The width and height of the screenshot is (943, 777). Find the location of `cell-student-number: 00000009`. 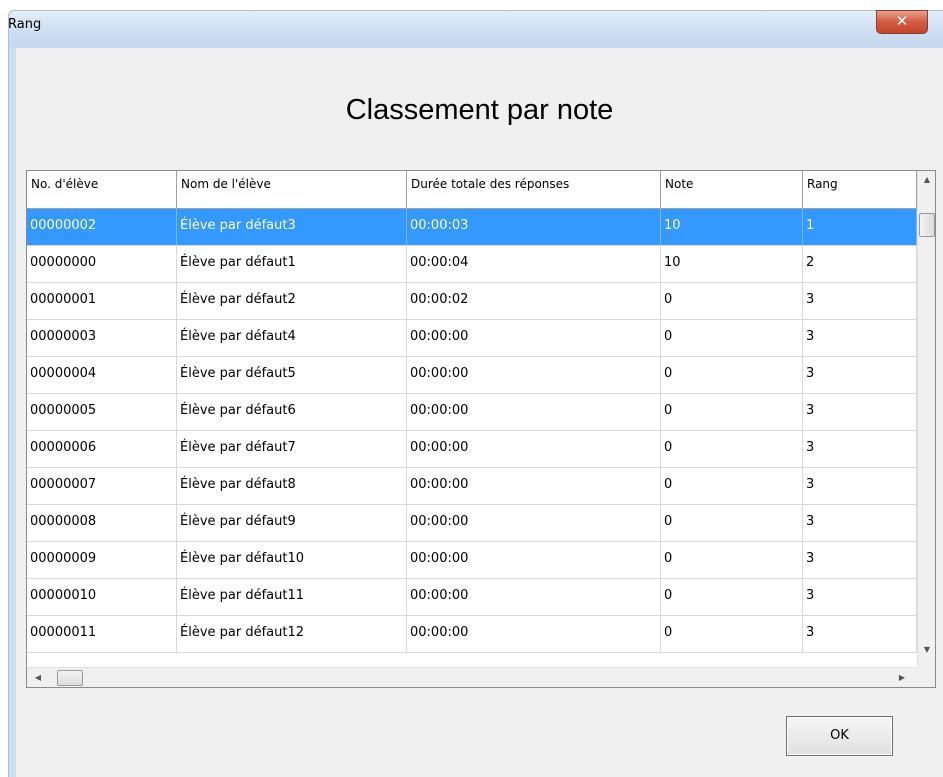

cell-student-number: 00000009 is located at coordinates (102, 560).